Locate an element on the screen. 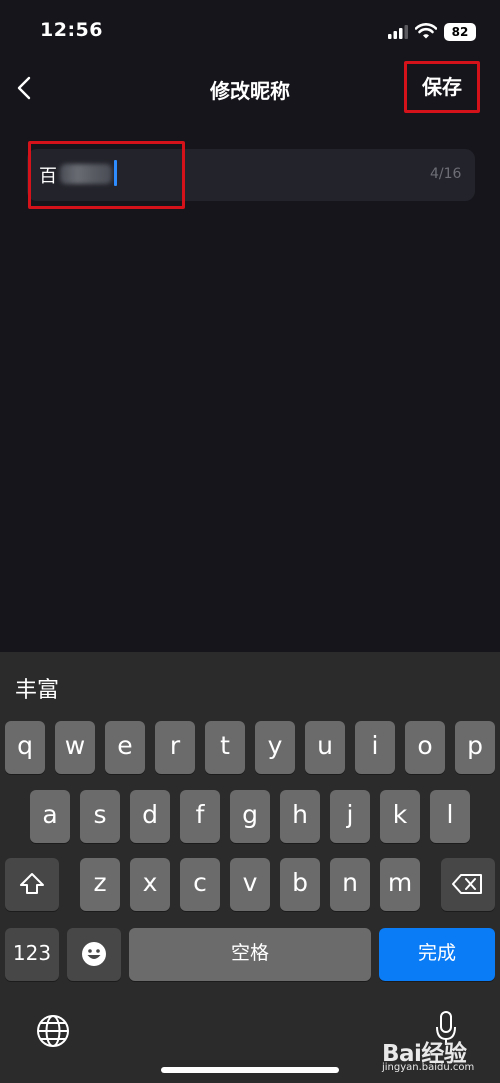 This screenshot has height=1083, width=500. home-indicator is located at coordinates (250, 1070).